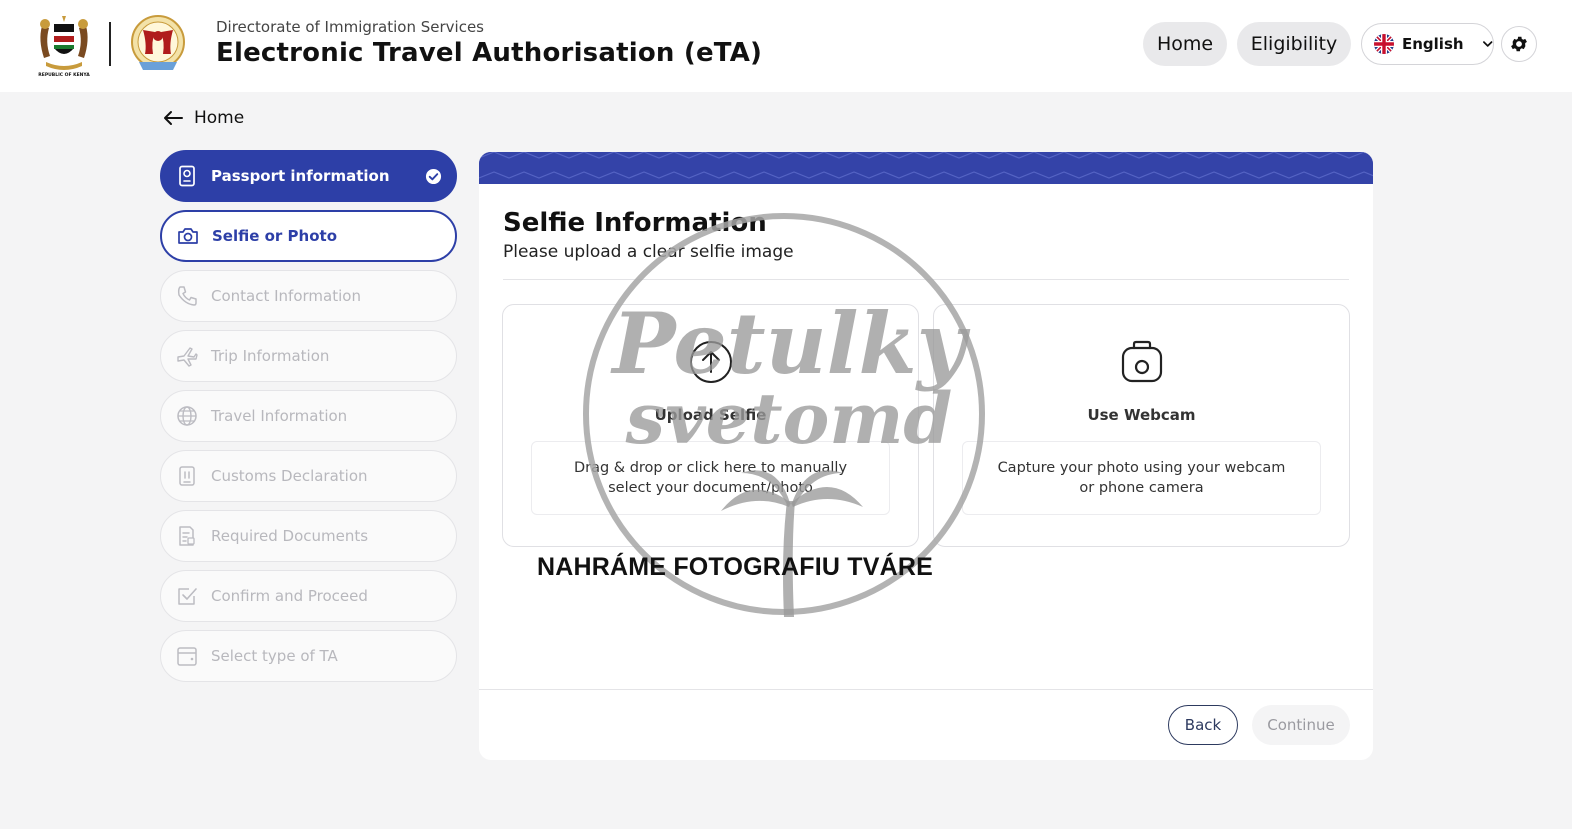 This screenshot has width=1572, height=829. I want to click on upload-arrow-icon, so click(710, 362).